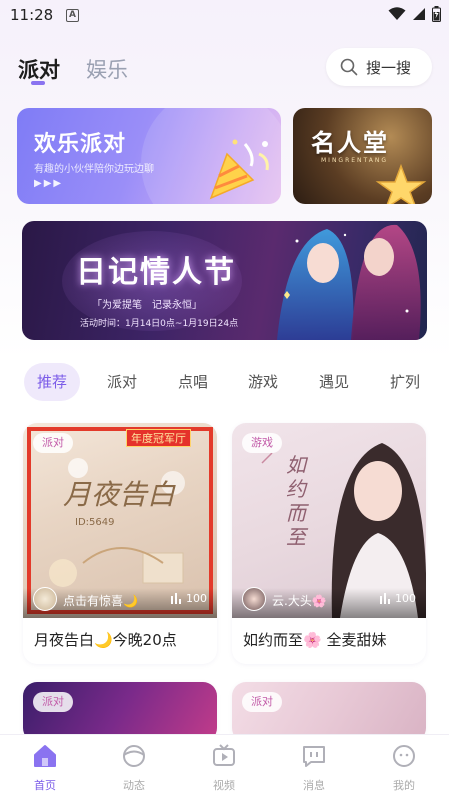  Describe the element at coordinates (49, 183) in the screenshot. I see `promo-arrows: ▶▶▶` at that location.